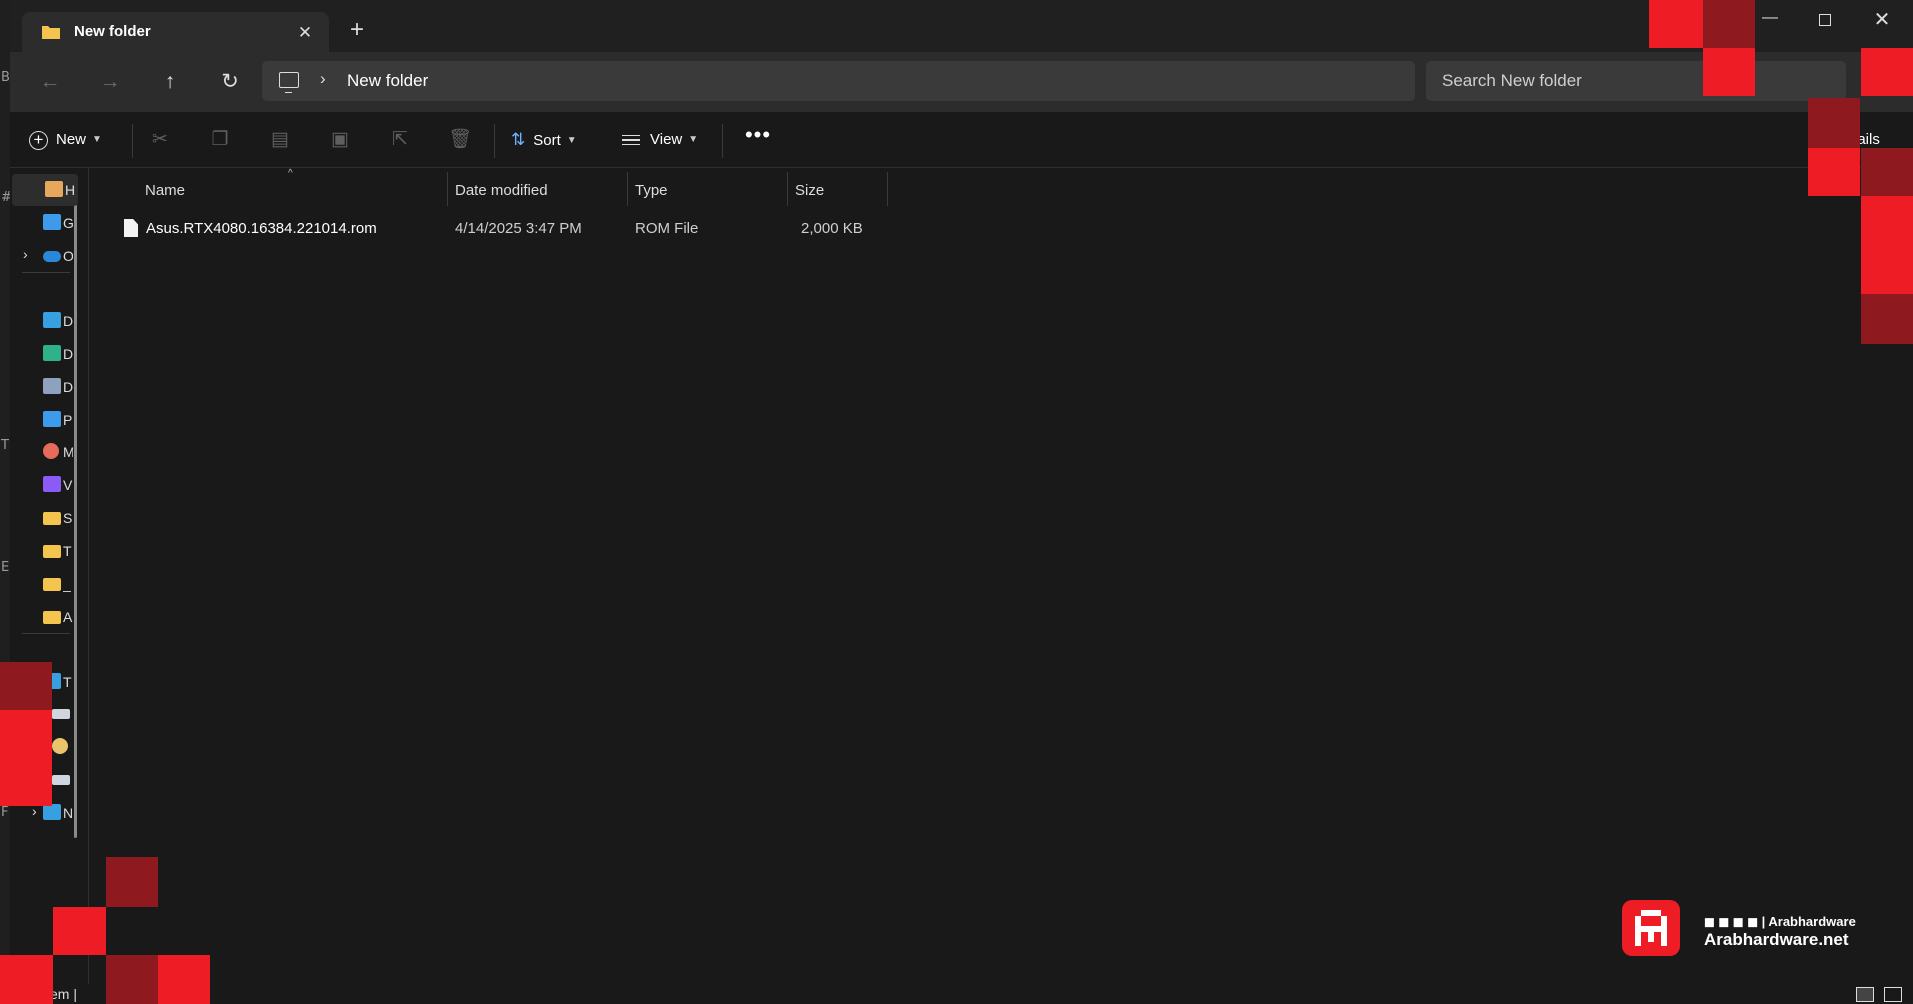 Image resolution: width=1913 pixels, height=1004 pixels. I want to click on refresh-button: ↻, so click(230, 82).